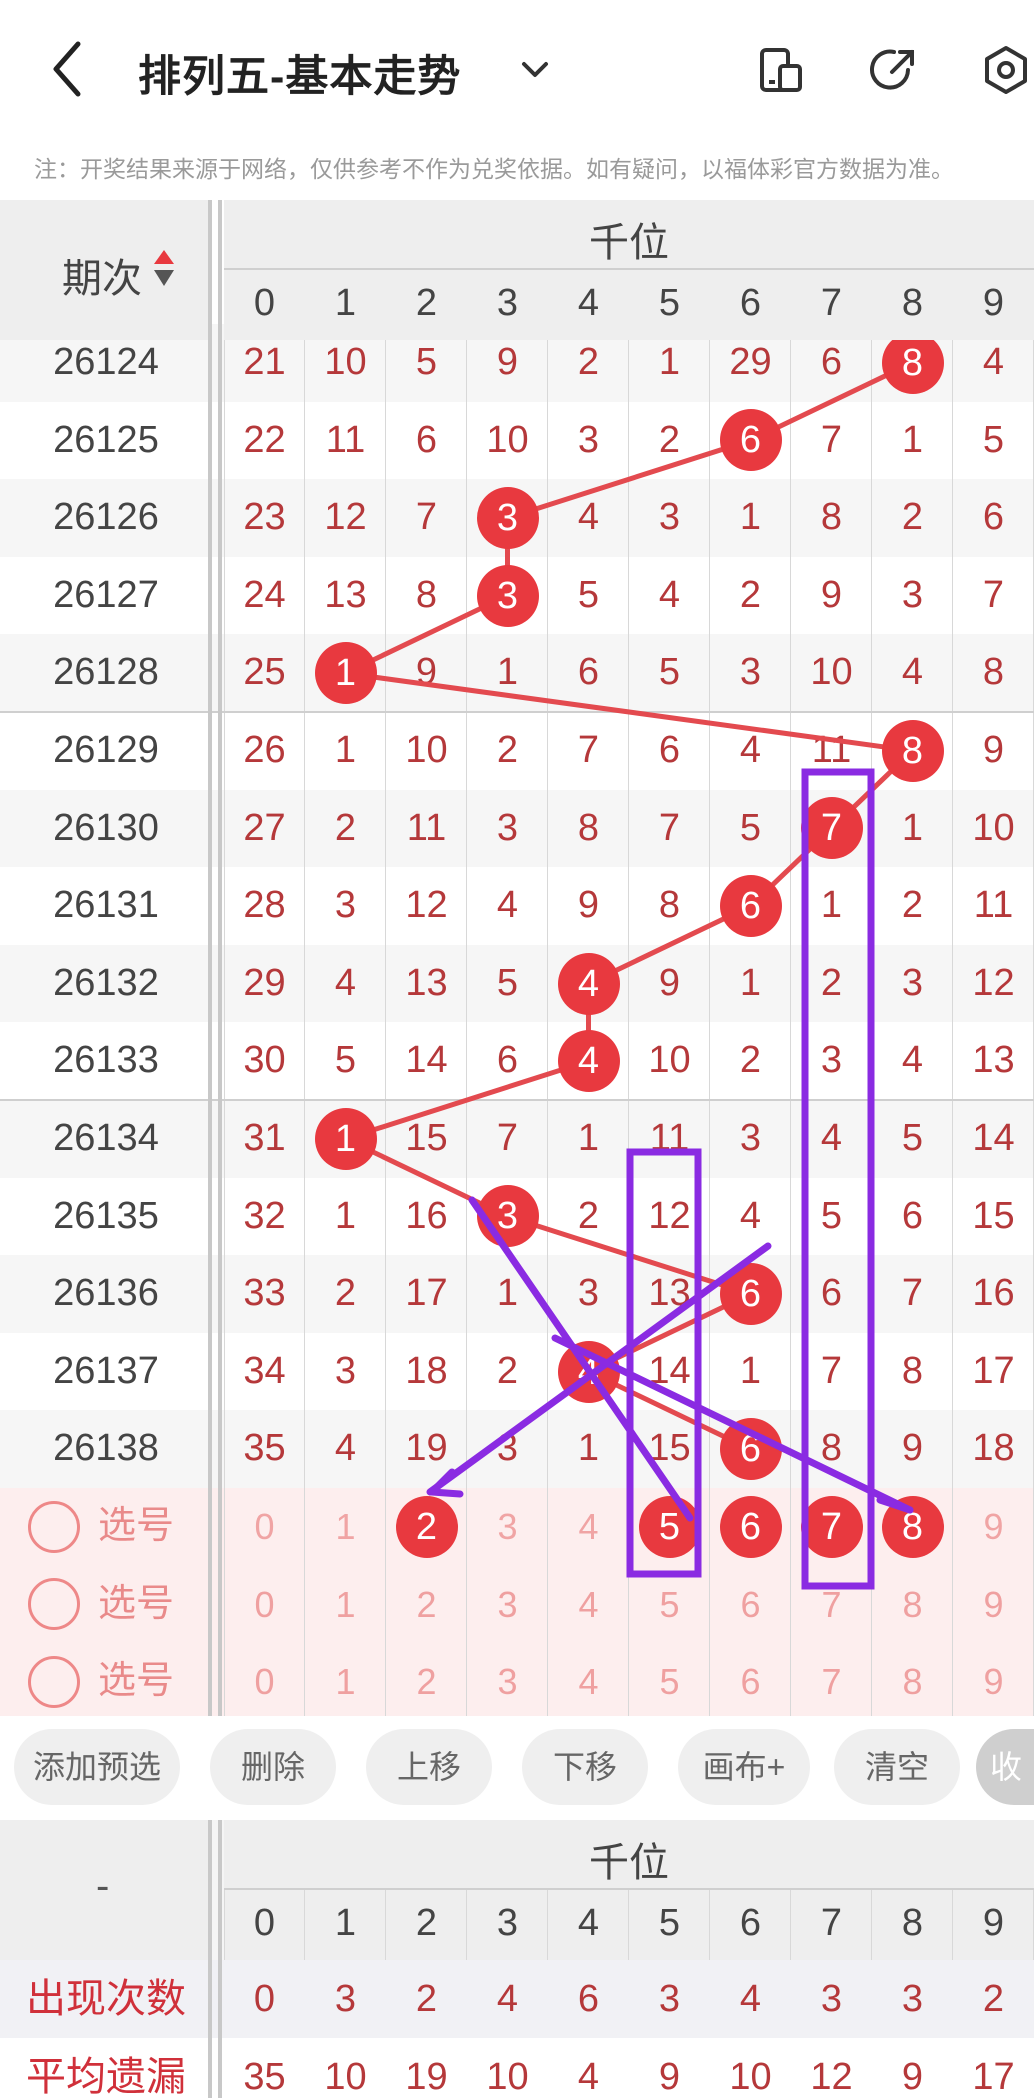 The width and height of the screenshot is (1034, 2098). I want to click on stats-digit-header-2: 2, so click(426, 1923).